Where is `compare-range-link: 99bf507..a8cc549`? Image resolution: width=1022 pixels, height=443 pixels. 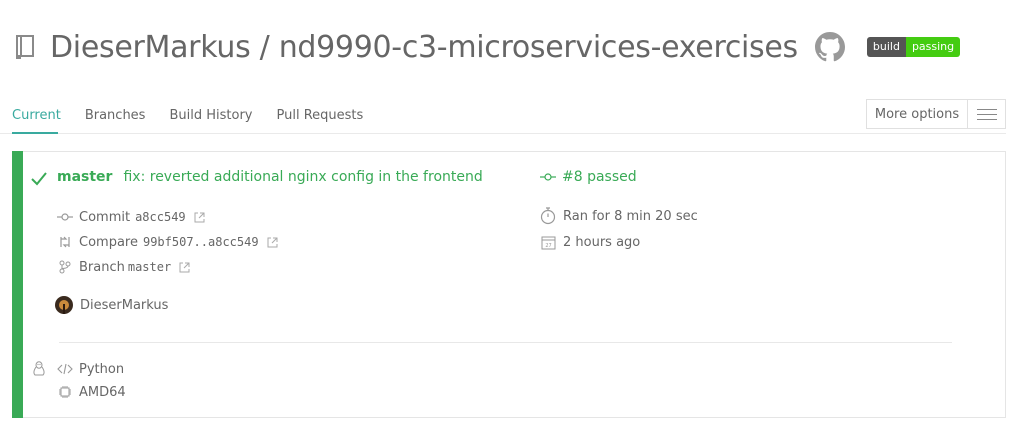
compare-range-link: 99bf507..a8cc549 is located at coordinates (201, 242).